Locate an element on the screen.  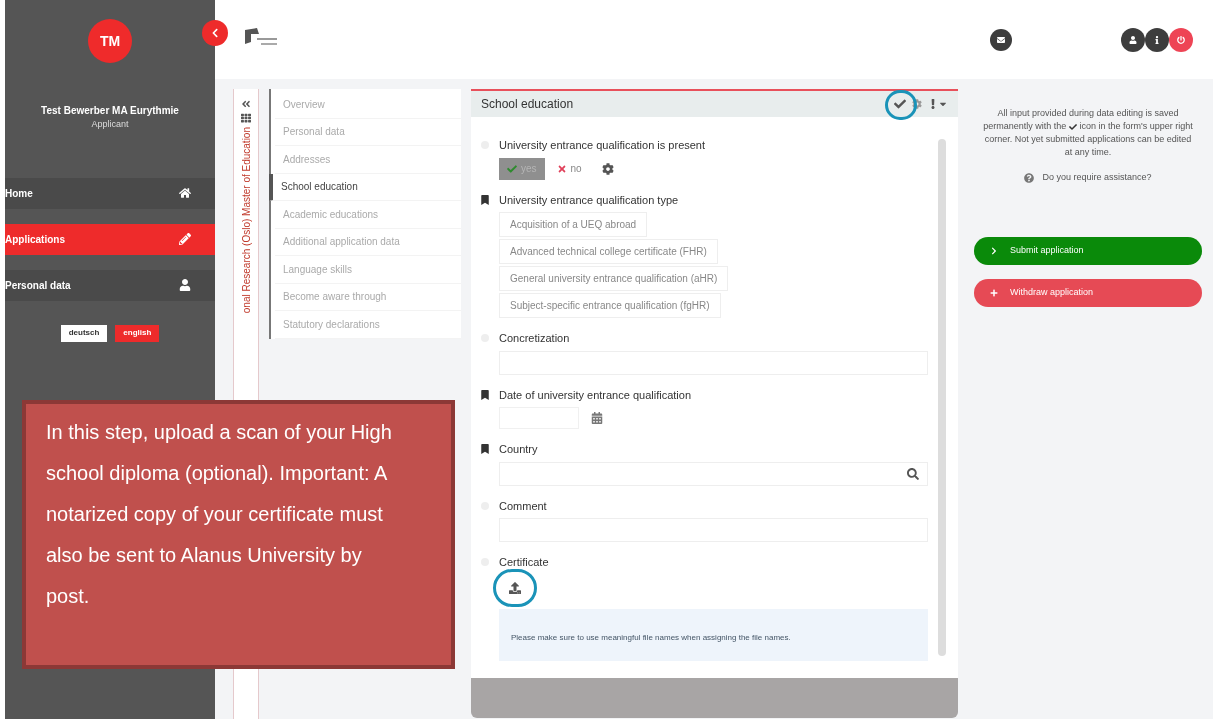
form-title: School education is located at coordinates (527, 104).